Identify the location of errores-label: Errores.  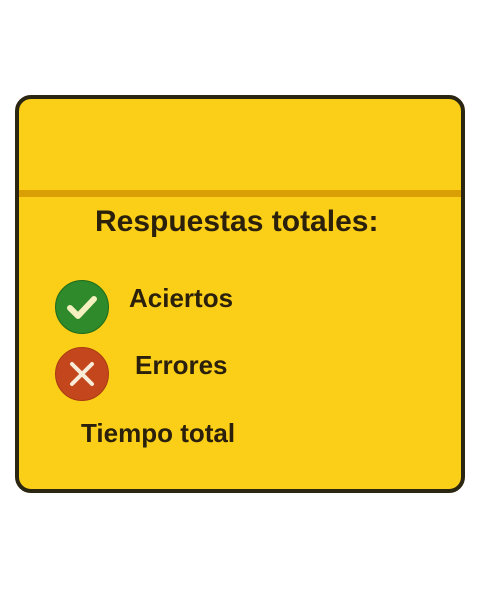
(181, 365).